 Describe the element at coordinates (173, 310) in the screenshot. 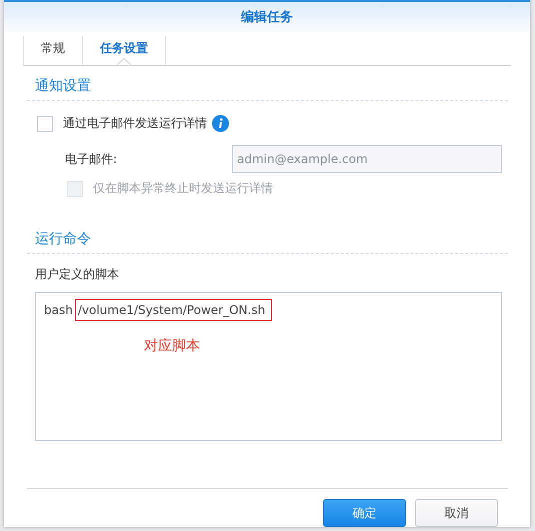

I see `script-path: /volume1/System/Power_ON.sh` at that location.